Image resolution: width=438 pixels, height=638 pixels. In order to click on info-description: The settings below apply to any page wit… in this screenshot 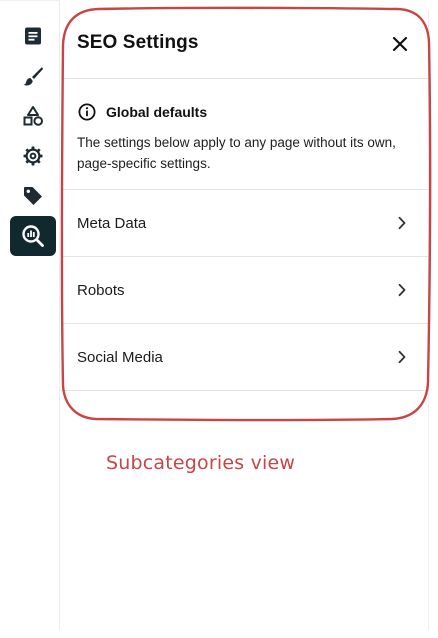, I will do `click(236, 153)`.